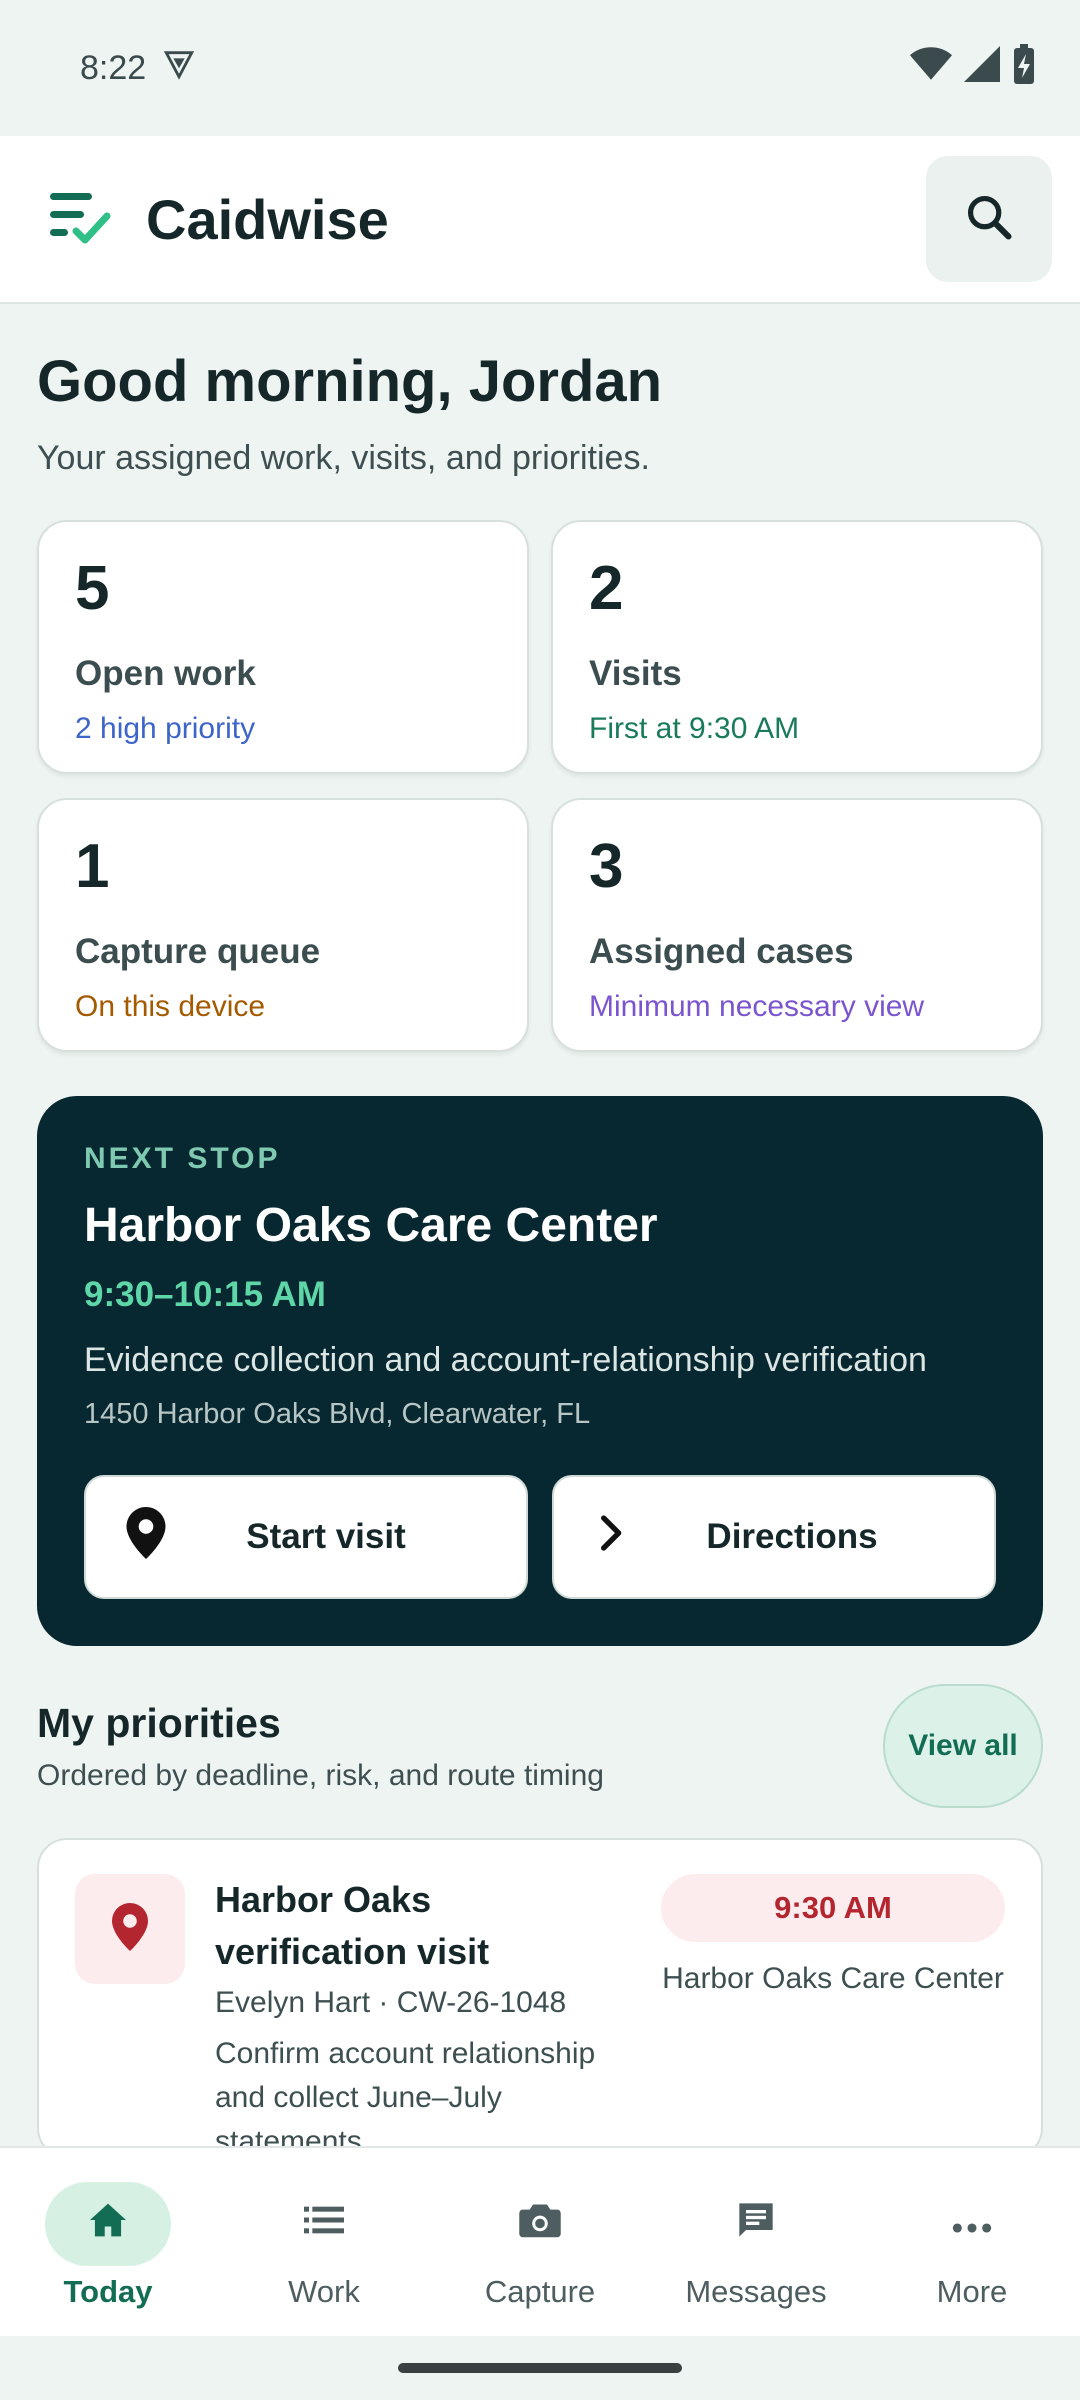 The height and width of the screenshot is (2400, 1080). I want to click on brand: Caidwise, so click(218, 219).